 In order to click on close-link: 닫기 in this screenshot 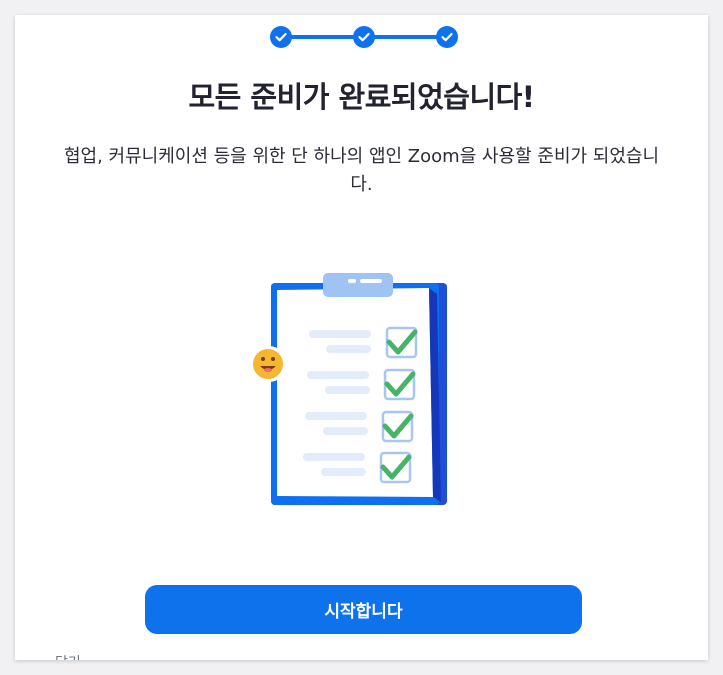, I will do `click(68, 657)`.